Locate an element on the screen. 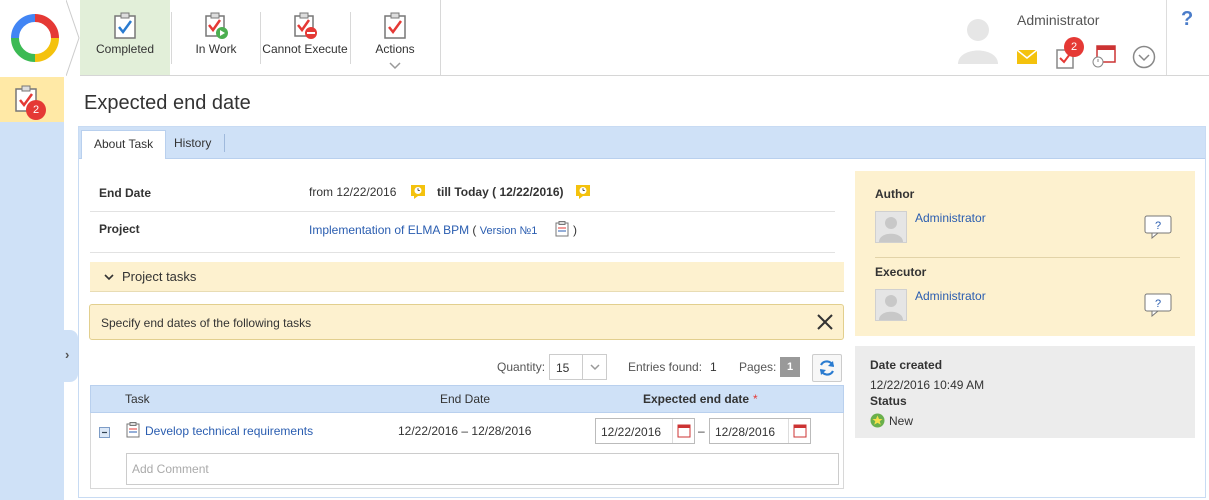 Image resolution: width=1209 pixels, height=500 pixels. in-work-label: In Work is located at coordinates (216, 49).